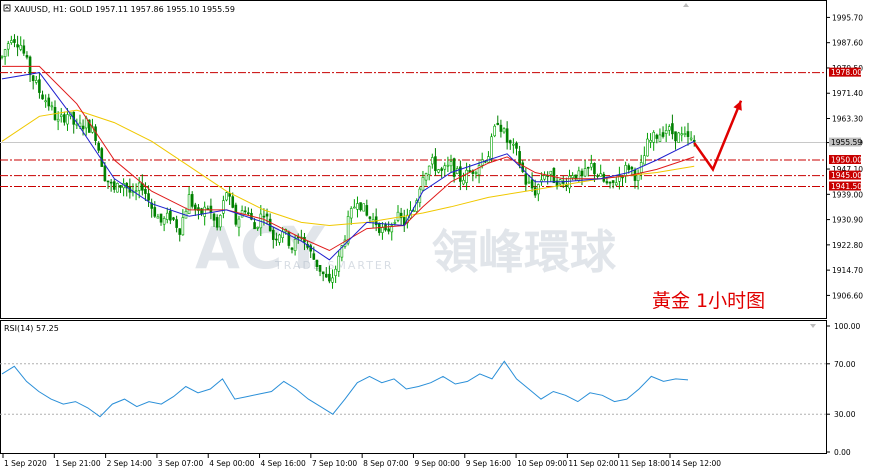 The image size is (870, 476). What do you see at coordinates (542, 463) in the screenshot?
I see `time-tick-label: 10 Sep 09:00` at bounding box center [542, 463].